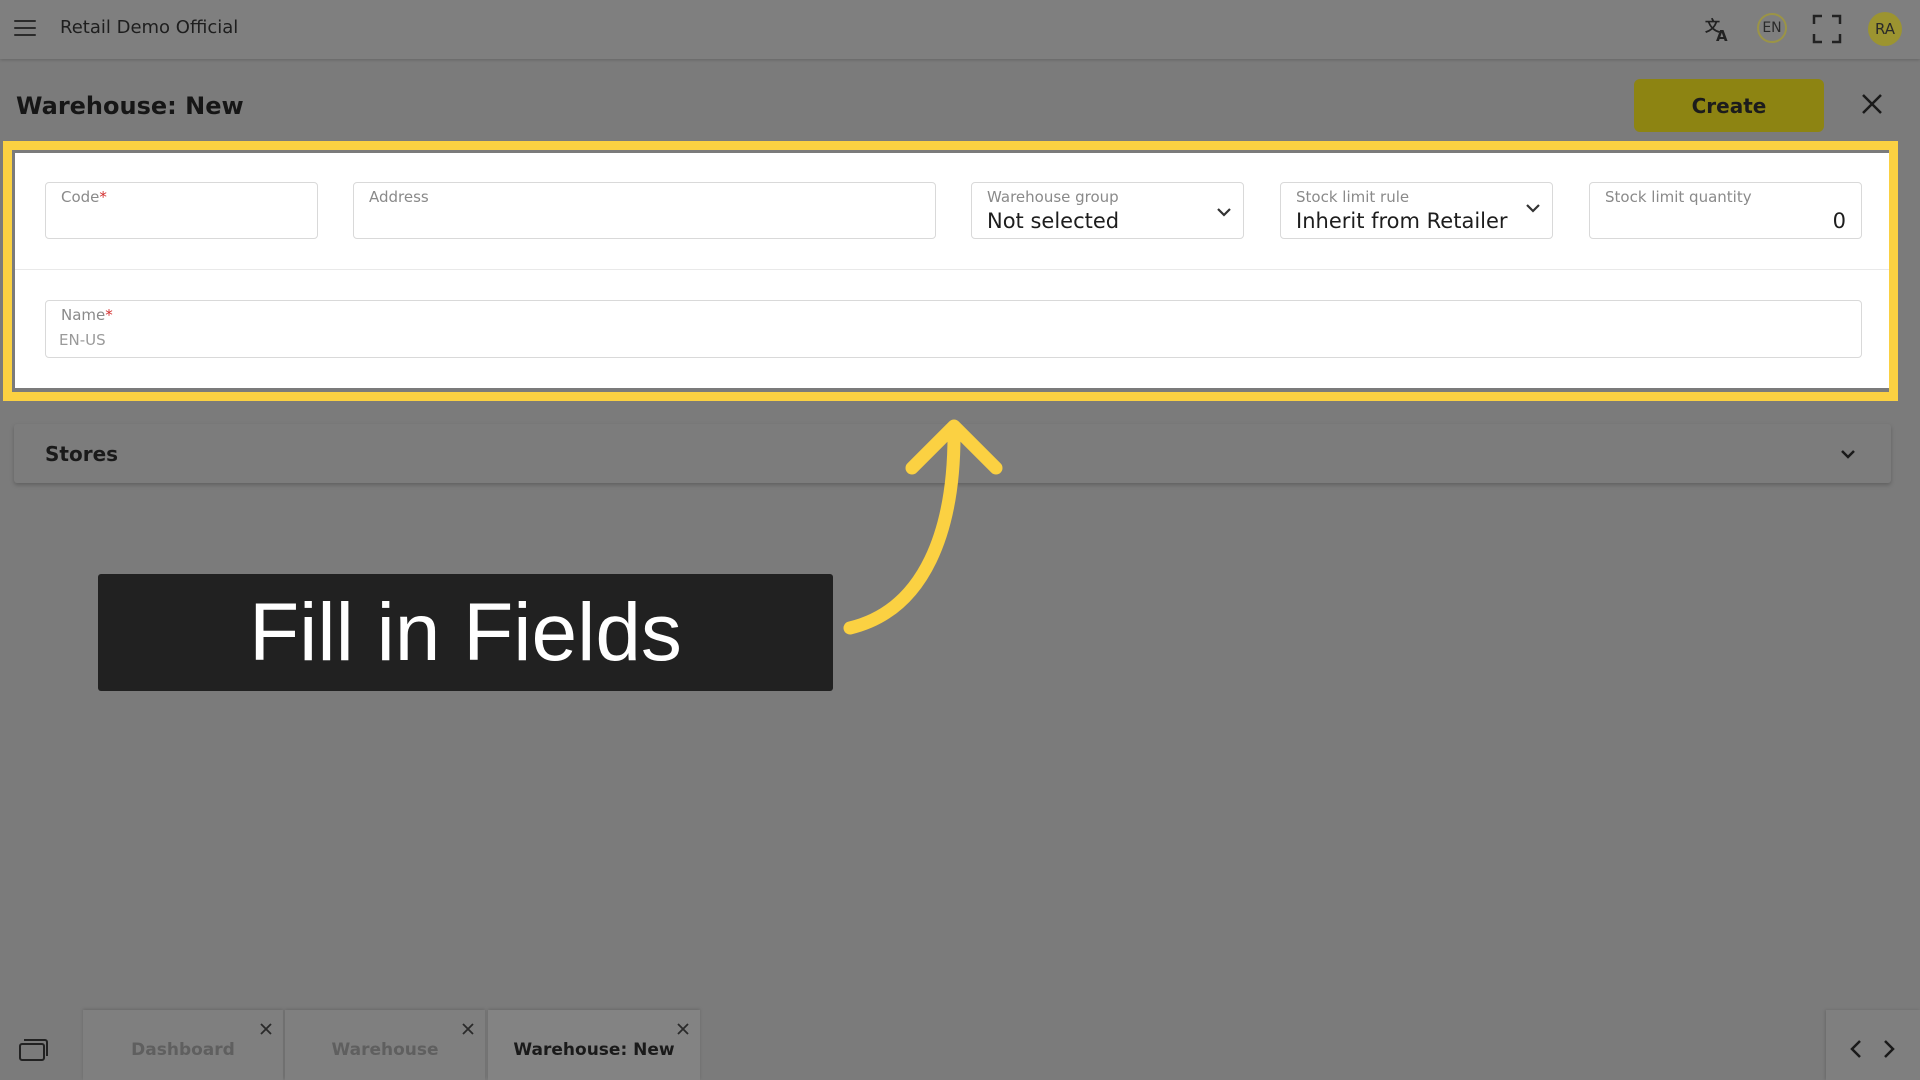 The image size is (1920, 1080). I want to click on top-app-bar: Retail Demo Official 文A EN RA, so click(960, 29).